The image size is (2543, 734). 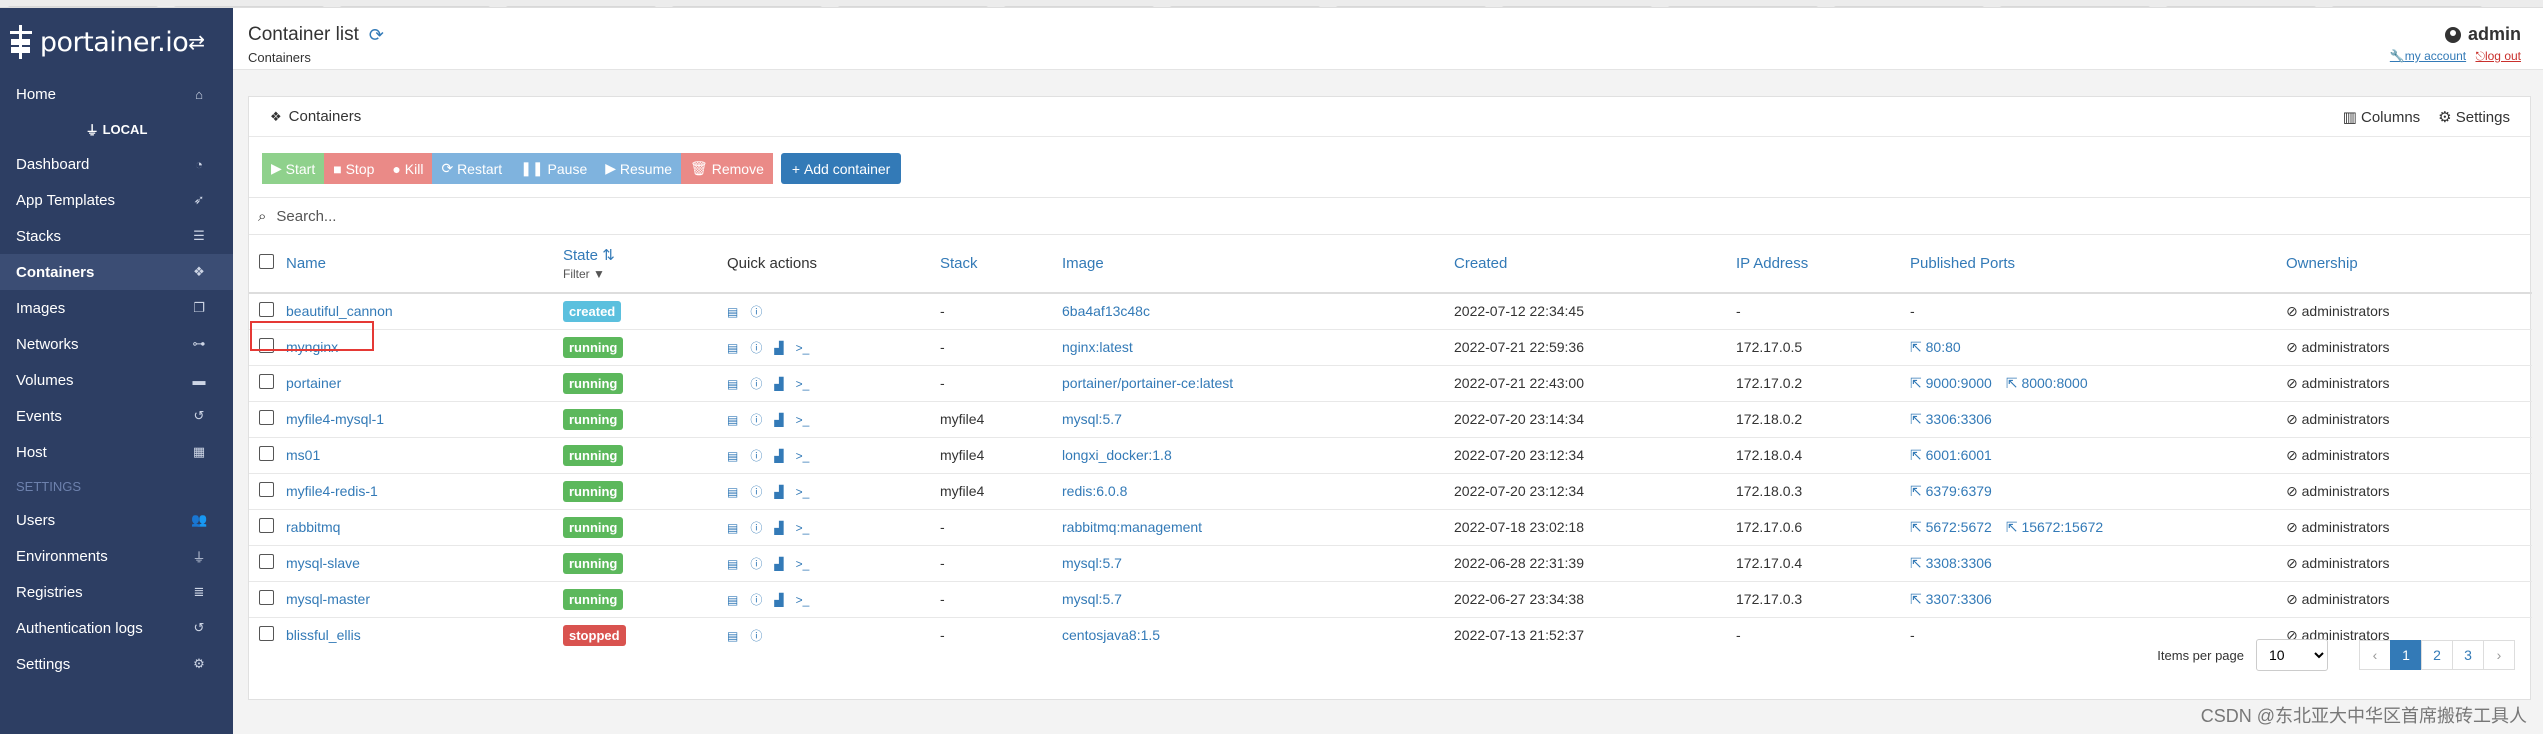 I want to click on column-state: State ⇅ Filter ▼, so click(x=645, y=264).